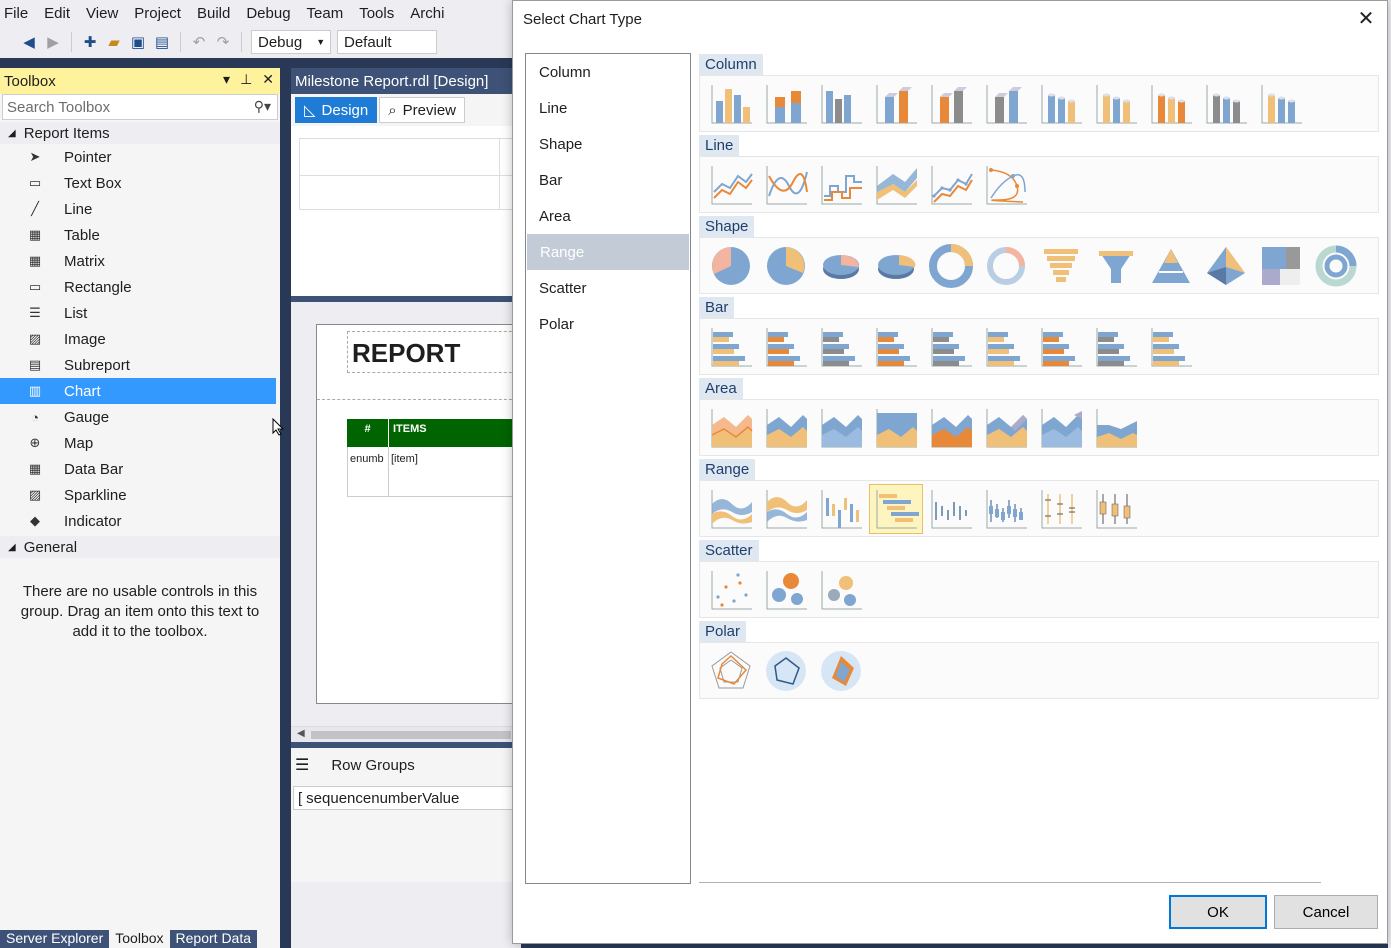 The width and height of the screenshot is (1391, 948). I want to click on polar-chart-type-1-icon, so click(731, 671).